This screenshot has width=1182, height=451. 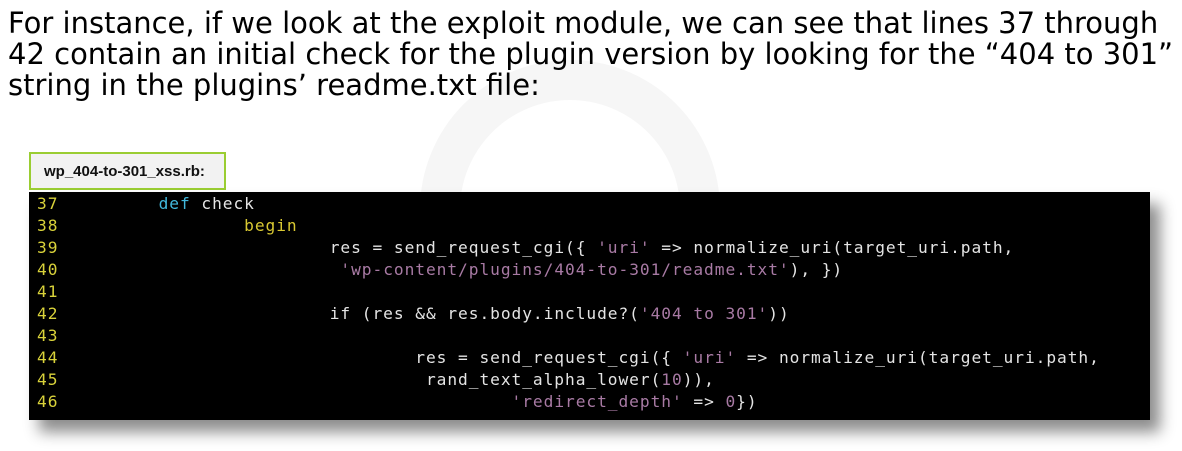 What do you see at coordinates (48, 203) in the screenshot?
I see `line-number: 37` at bounding box center [48, 203].